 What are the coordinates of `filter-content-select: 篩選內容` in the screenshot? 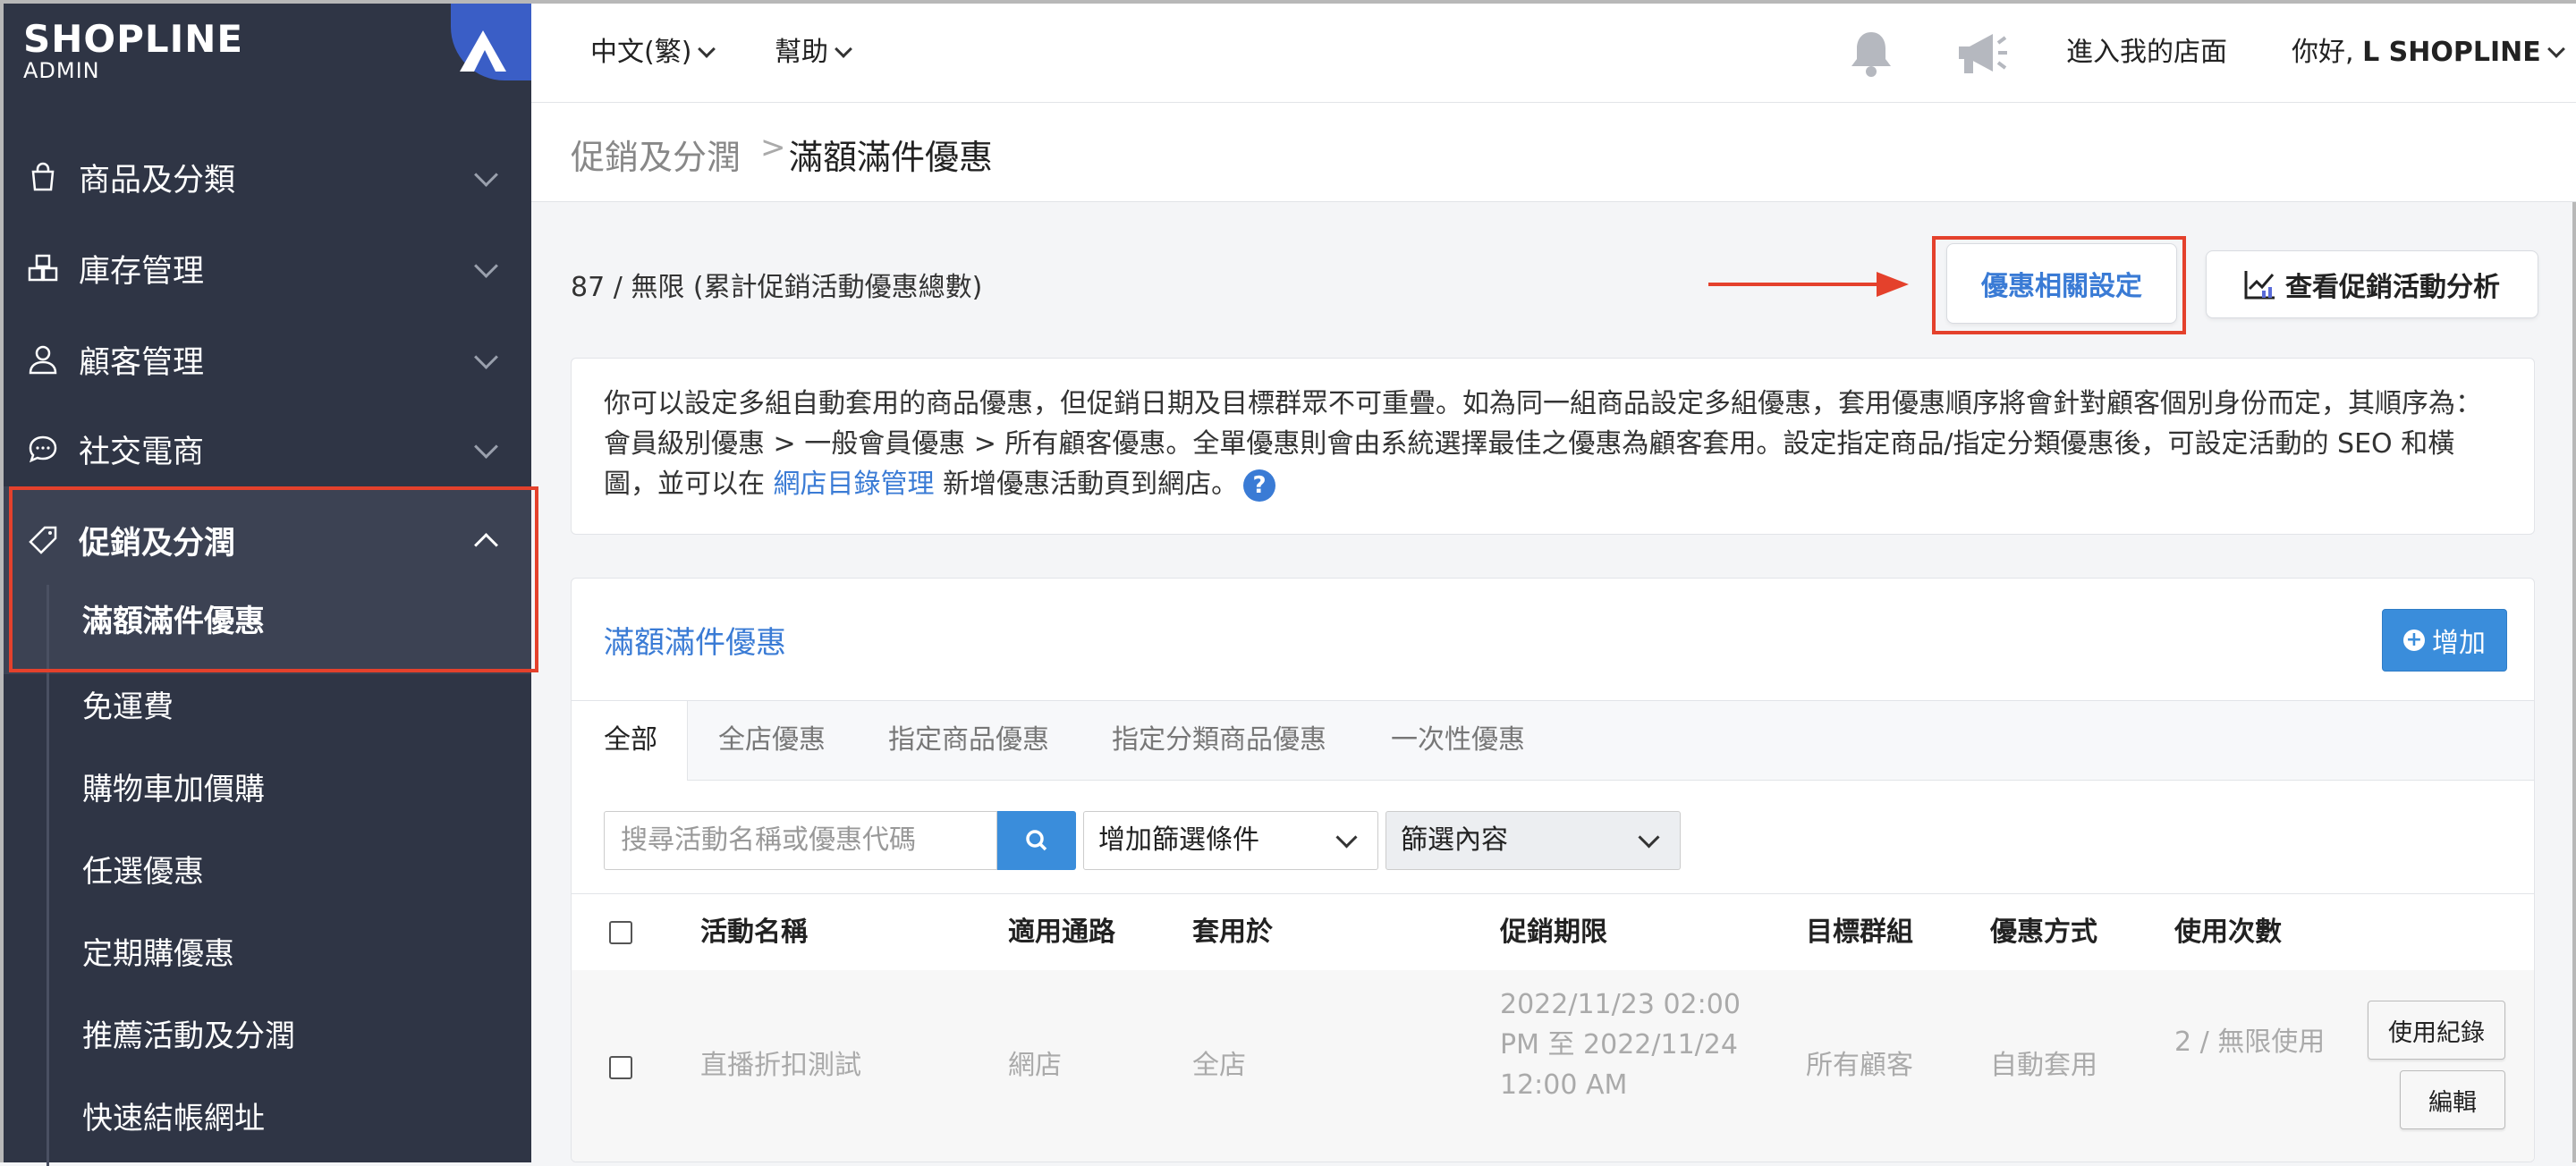 It's located at (1533, 840).